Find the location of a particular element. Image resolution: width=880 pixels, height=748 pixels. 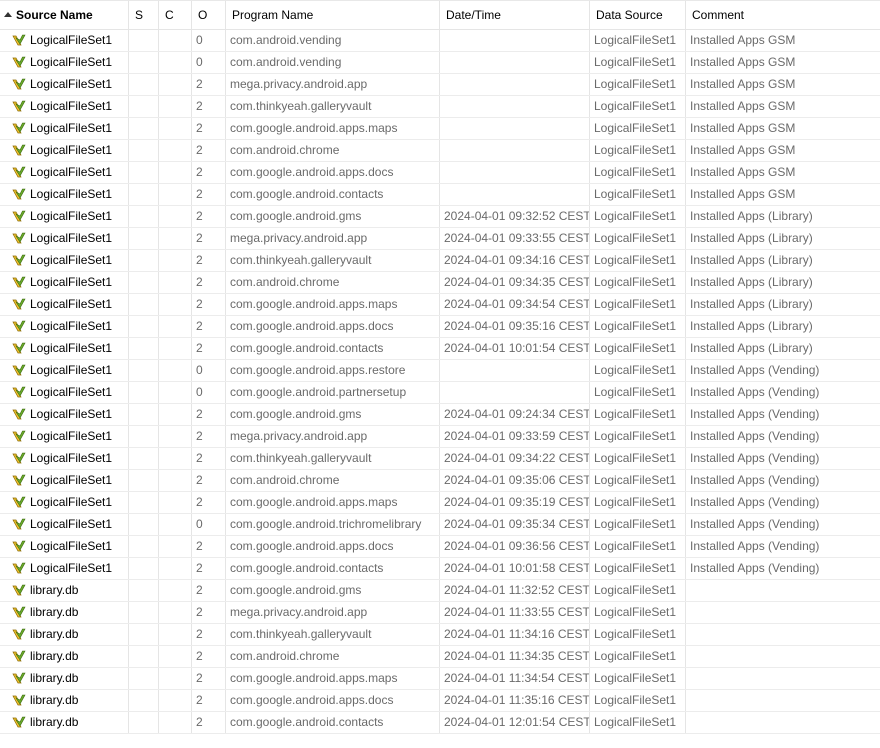

cell-text: com.google.android.apps.maps is located at coordinates (314, 678).